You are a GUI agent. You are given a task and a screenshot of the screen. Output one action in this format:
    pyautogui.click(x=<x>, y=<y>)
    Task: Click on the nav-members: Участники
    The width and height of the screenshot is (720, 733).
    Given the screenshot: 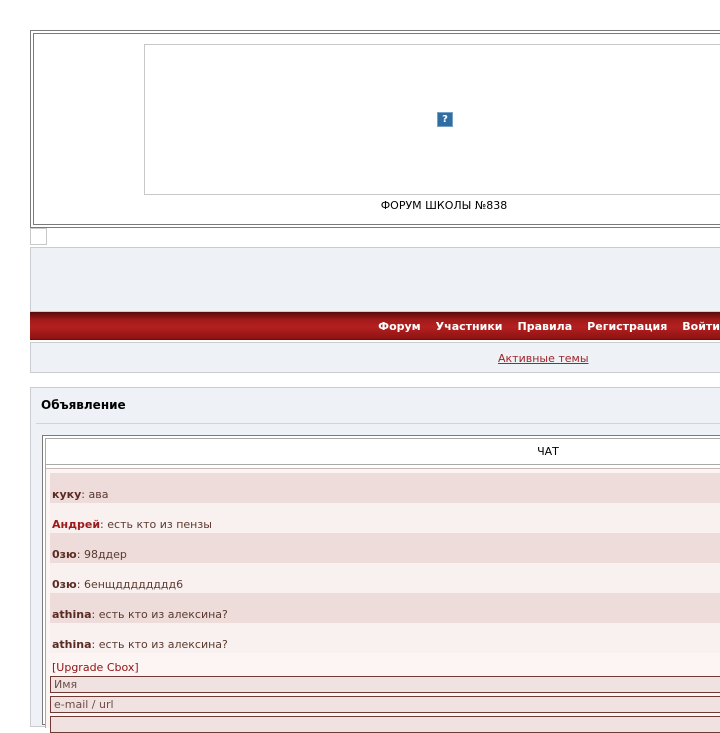 What is the action you would take?
    pyautogui.click(x=469, y=326)
    